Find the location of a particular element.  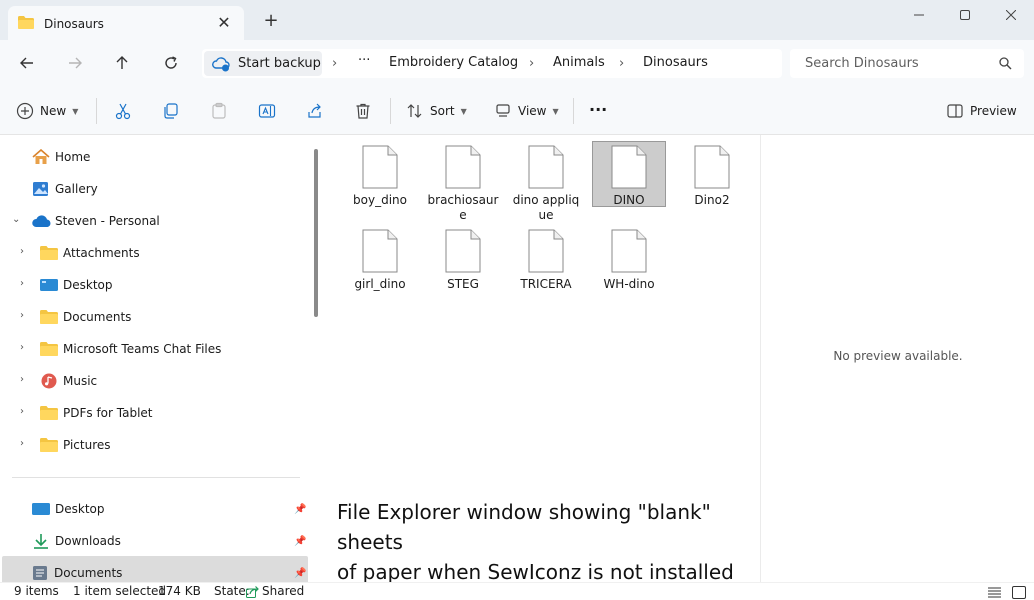

paste-button is located at coordinates (219, 111).